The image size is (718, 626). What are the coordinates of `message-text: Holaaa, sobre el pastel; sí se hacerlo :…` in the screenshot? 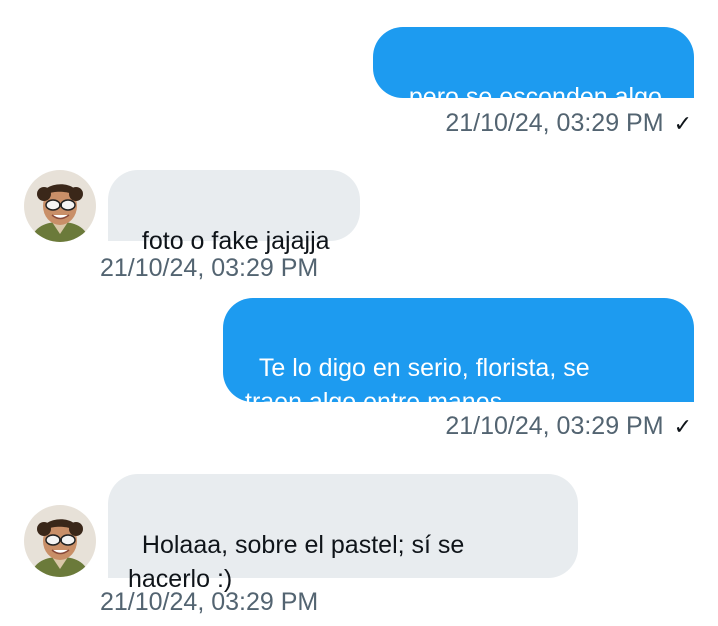 It's located at (296, 562).